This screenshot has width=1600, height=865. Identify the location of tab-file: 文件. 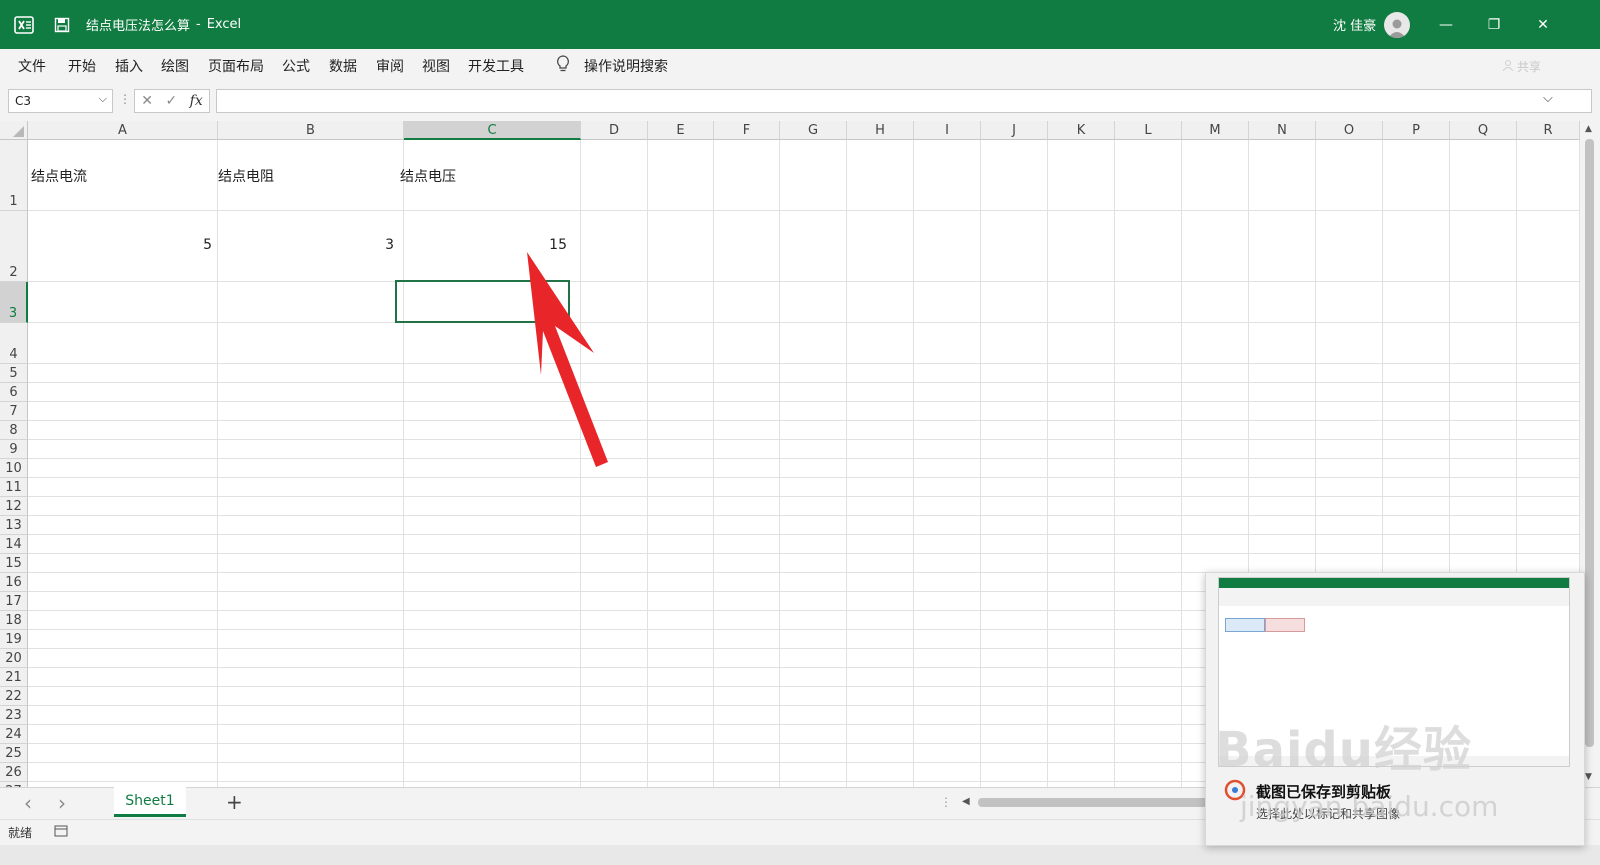
(32, 66).